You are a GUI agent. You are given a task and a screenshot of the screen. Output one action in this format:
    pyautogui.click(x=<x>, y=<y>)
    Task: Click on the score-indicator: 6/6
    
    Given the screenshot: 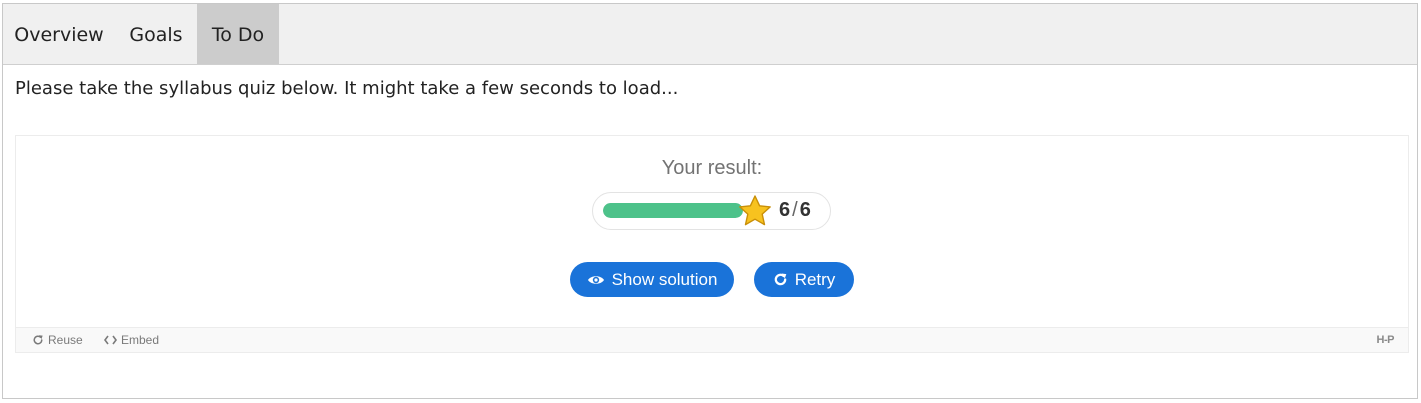 What is the action you would take?
    pyautogui.click(x=711, y=211)
    